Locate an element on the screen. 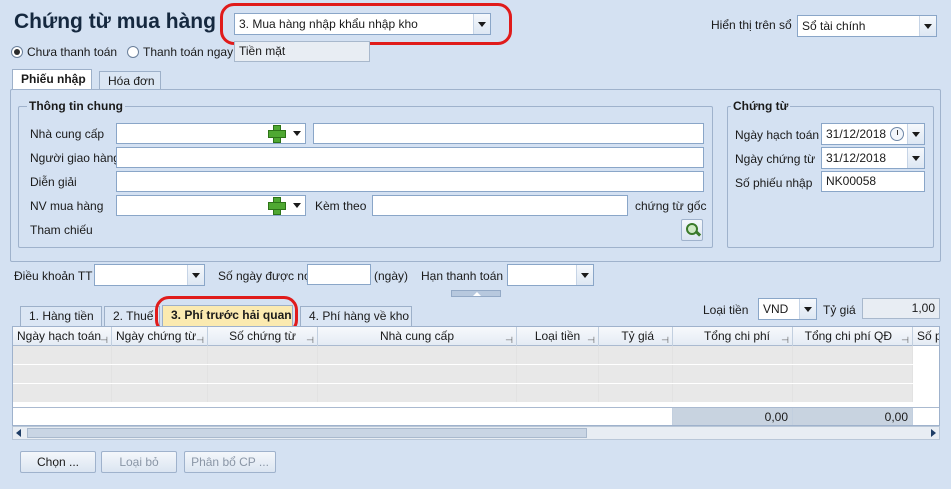 The width and height of the screenshot is (951, 489). posting-date-label: Ngày hạch toán is located at coordinates (777, 135).